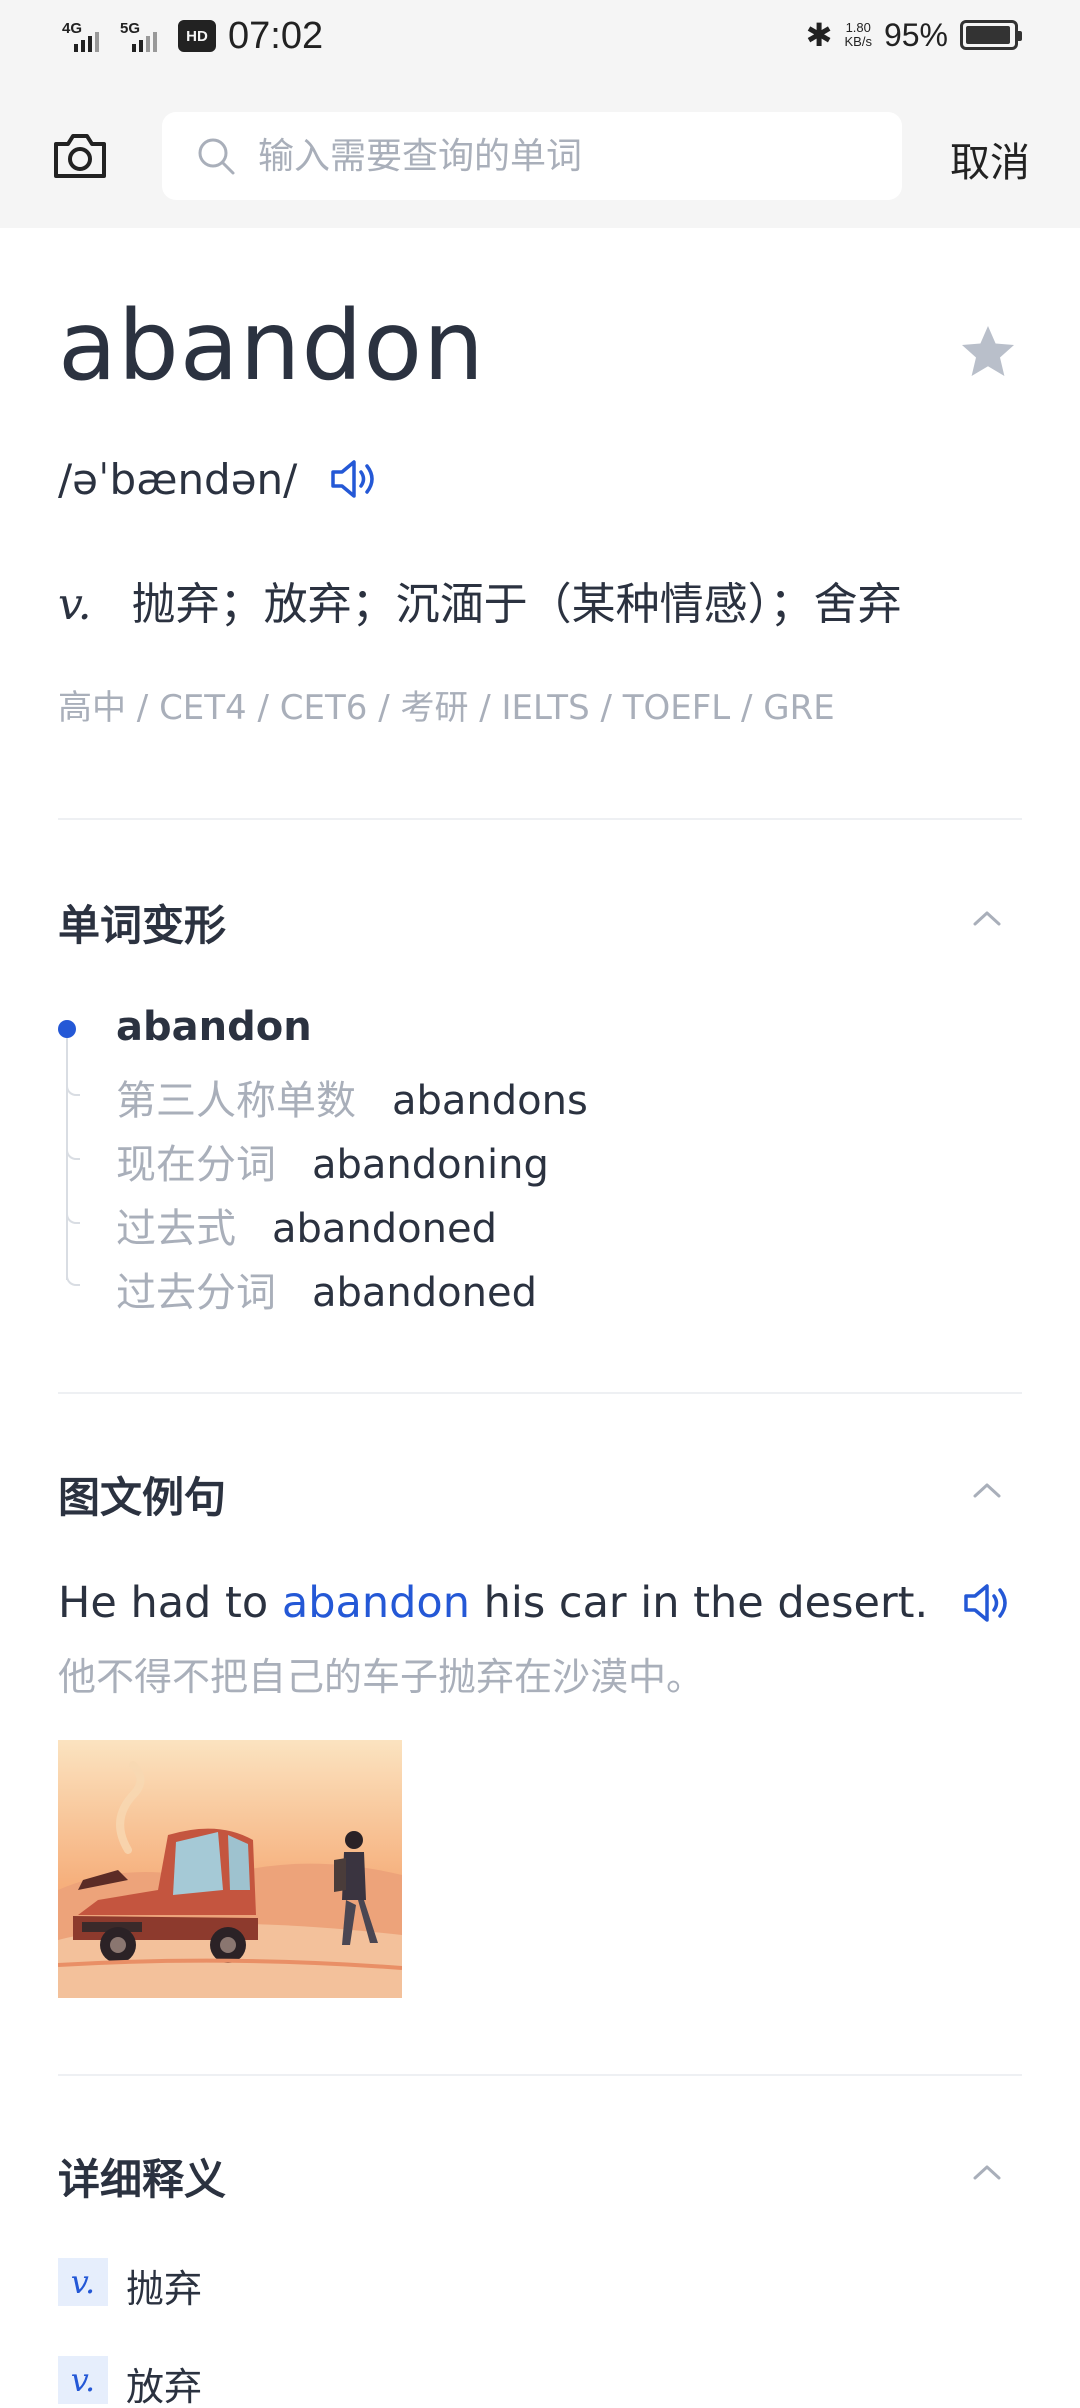 The image size is (1080, 2408). I want to click on camera-icon, so click(80, 156).